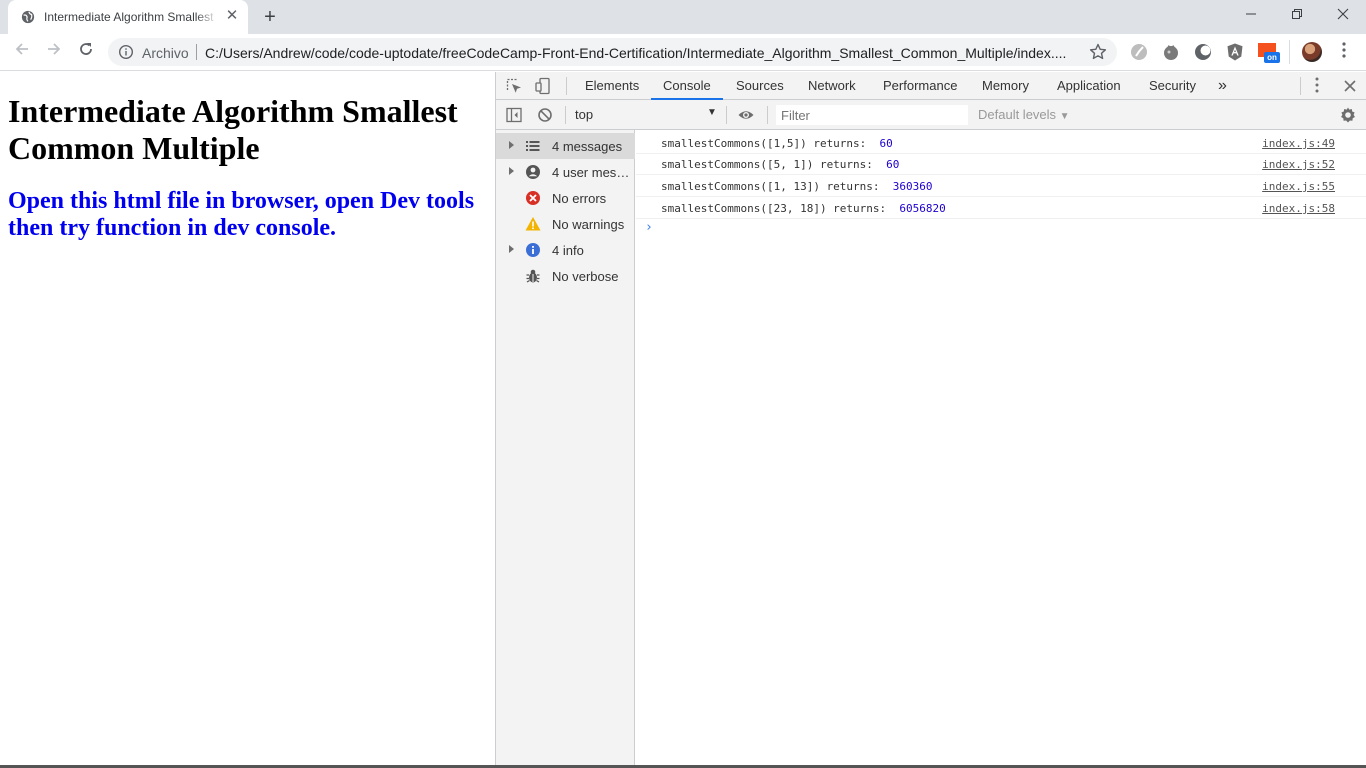 The height and width of the screenshot is (768, 1366). I want to click on sidebar-item-label: 4 user messages, so click(592, 172).